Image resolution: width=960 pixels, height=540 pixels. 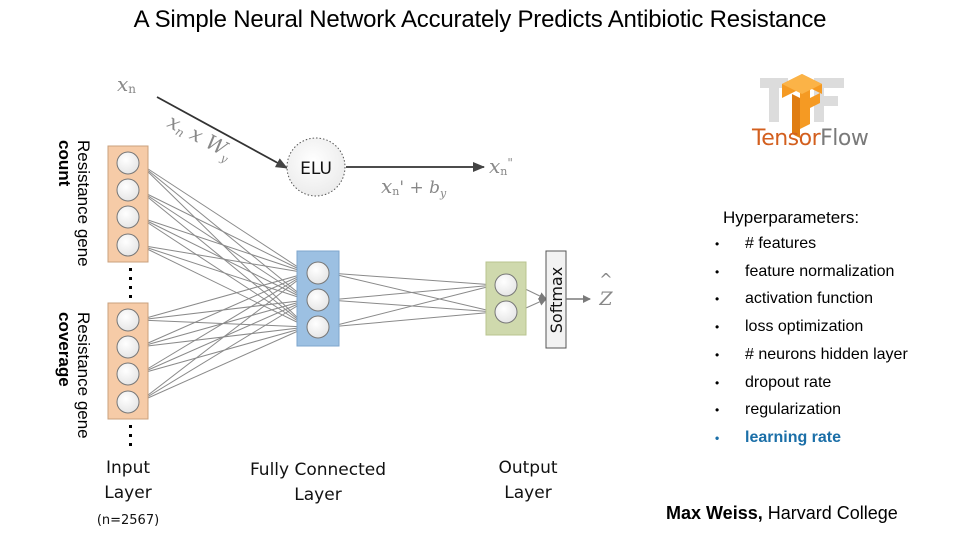 What do you see at coordinates (128, 520) in the screenshot?
I see `input-layer-count: (n=2567)` at bounding box center [128, 520].